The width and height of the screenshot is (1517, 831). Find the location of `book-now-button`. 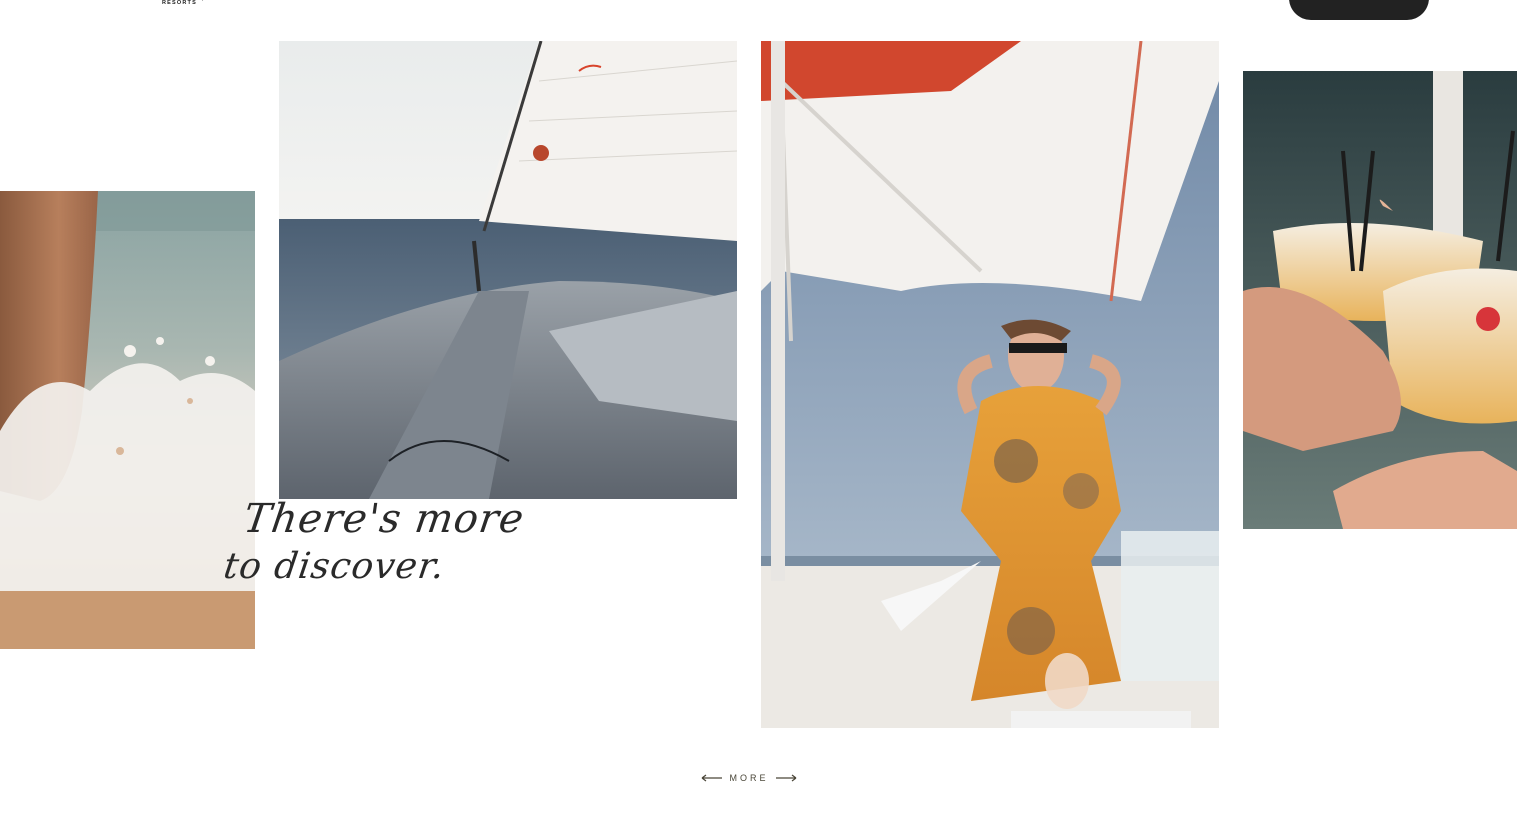

book-now-button is located at coordinates (1359, 10).